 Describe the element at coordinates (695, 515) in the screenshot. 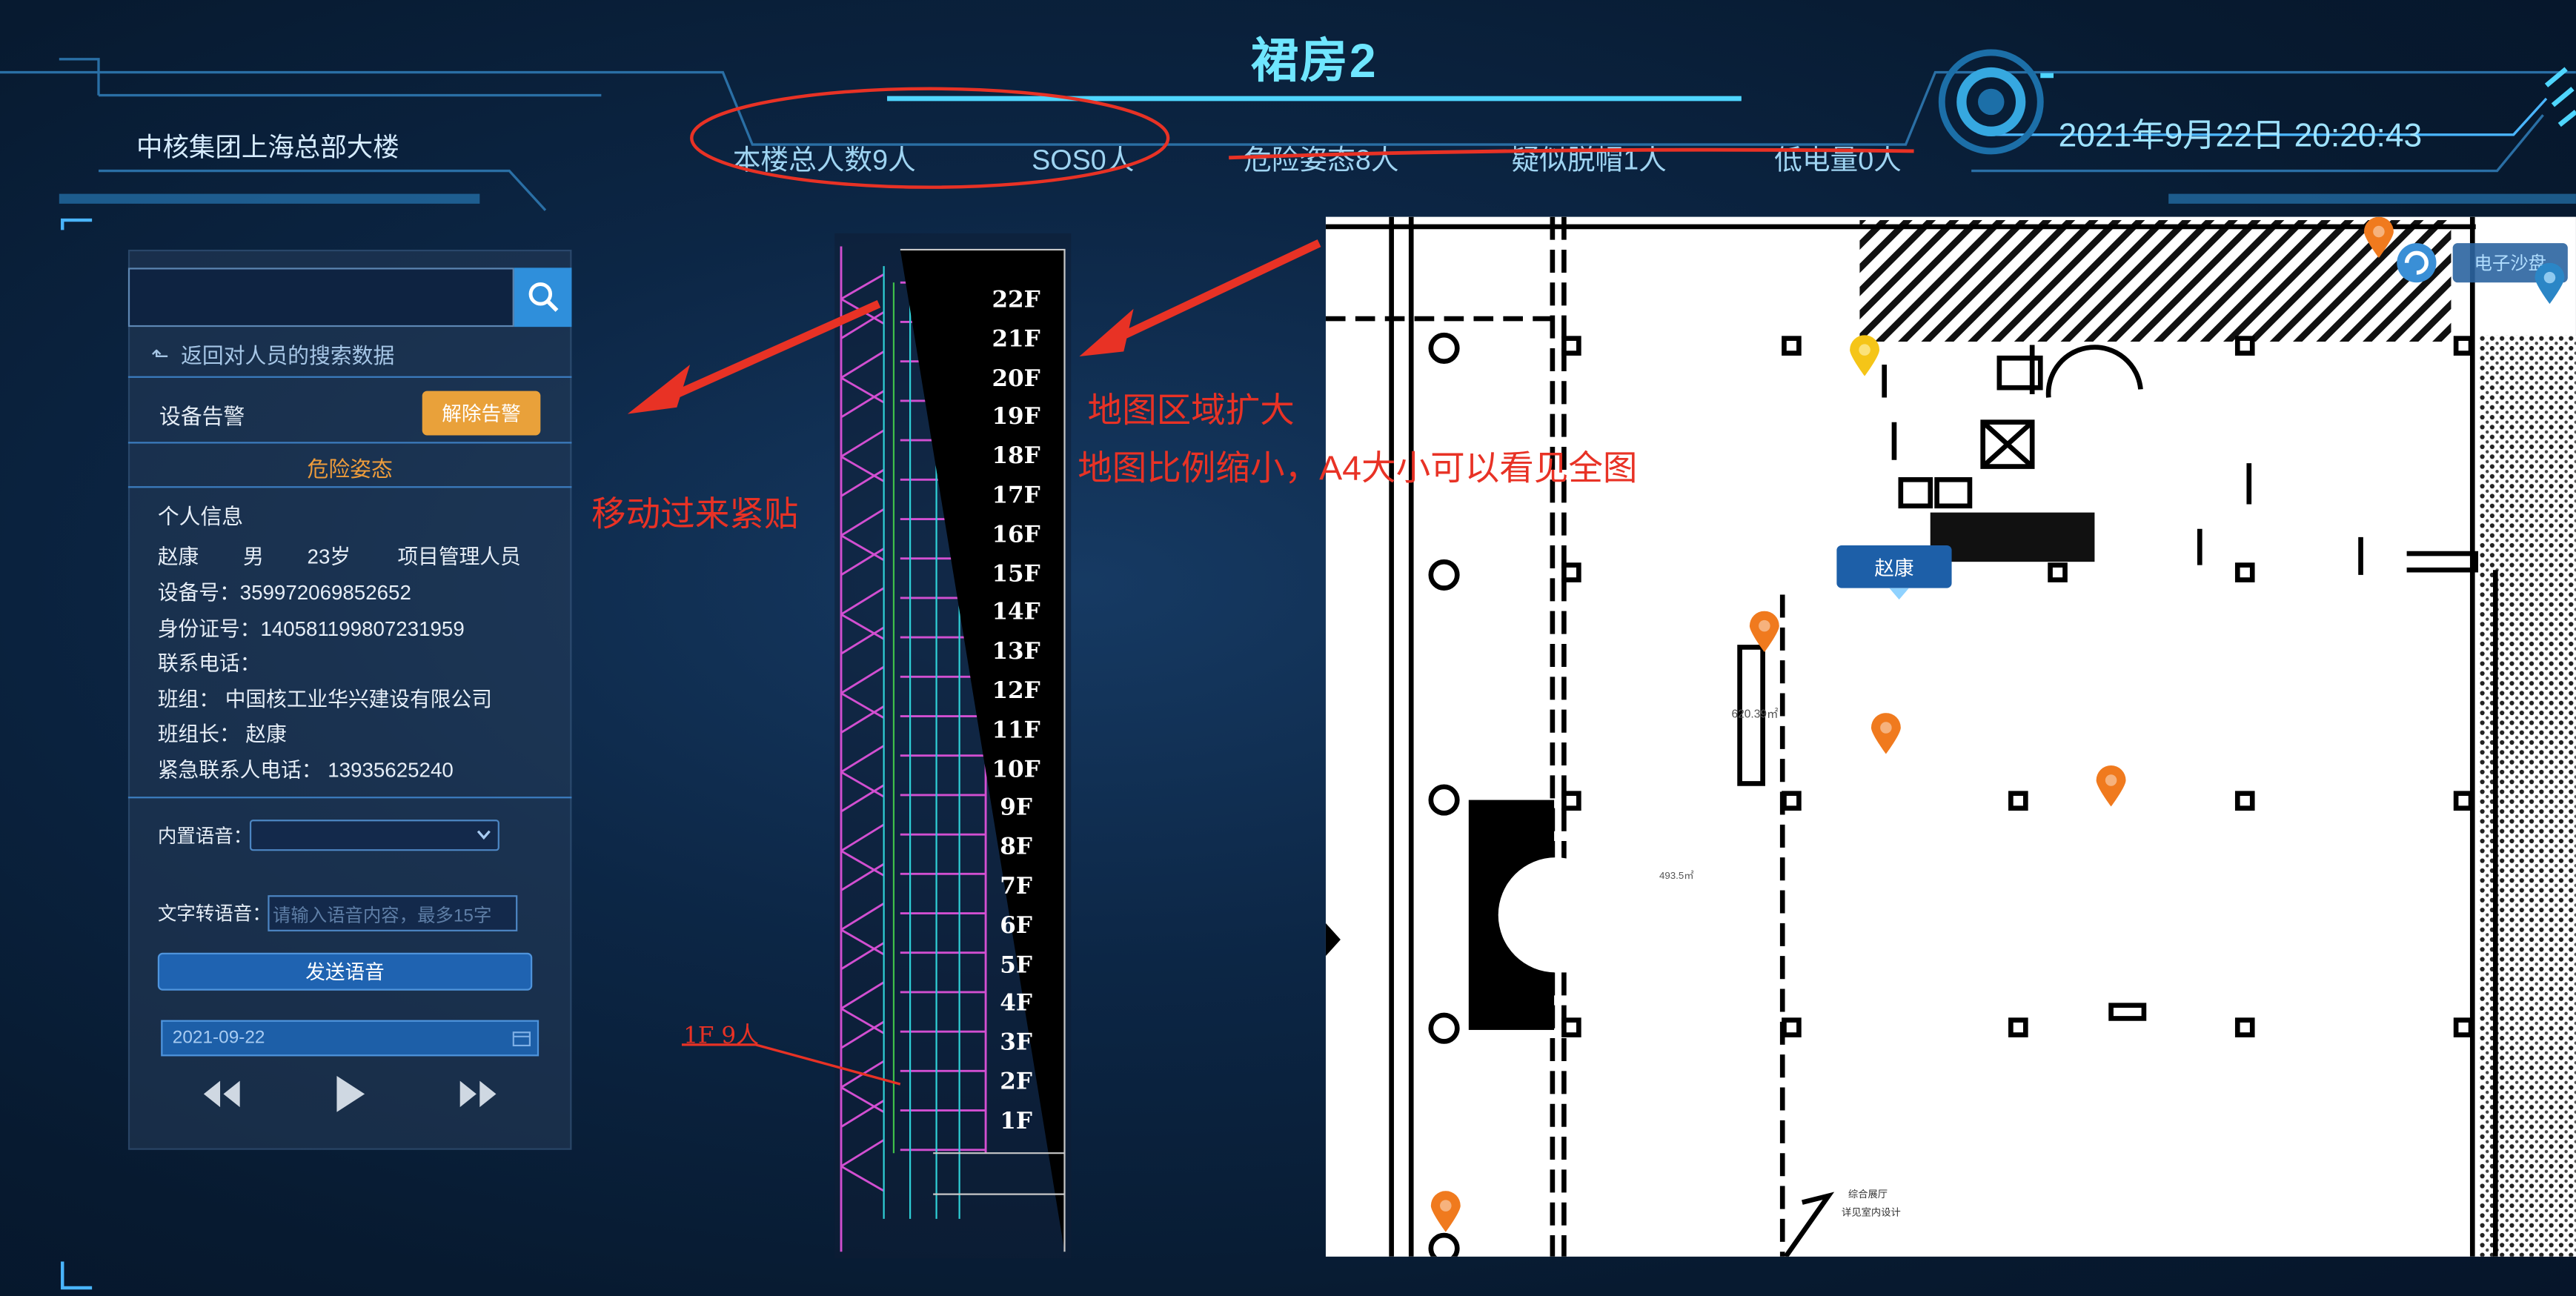

I see `annotation-note: 移动过来紧贴` at that location.